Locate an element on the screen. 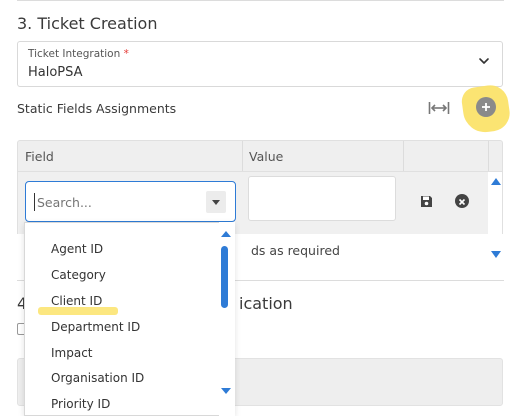 The height and width of the screenshot is (416, 521). client-id-highlight is located at coordinates (78, 311).